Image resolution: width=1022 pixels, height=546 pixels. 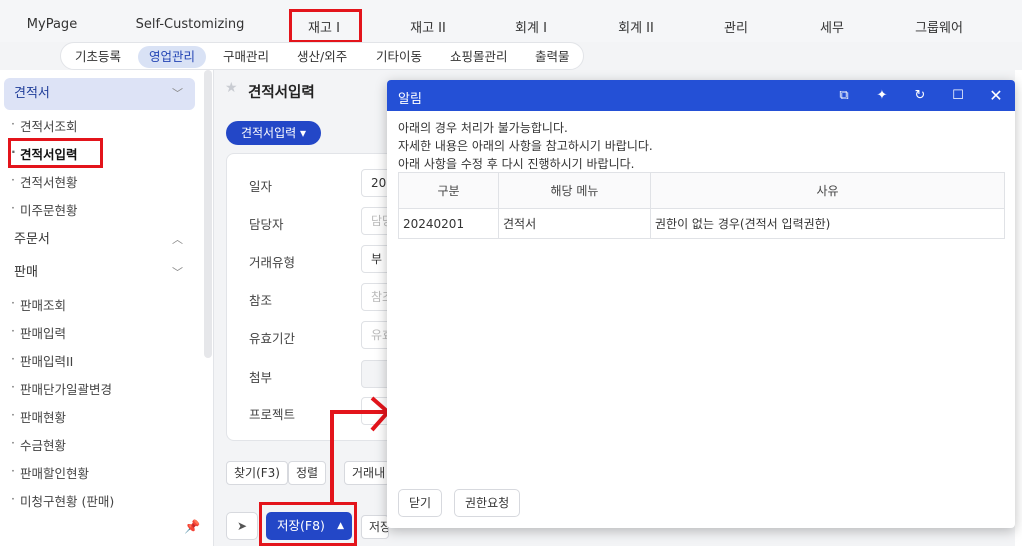 I want to click on field-label-valid-period: 유효기간, so click(x=272, y=338).